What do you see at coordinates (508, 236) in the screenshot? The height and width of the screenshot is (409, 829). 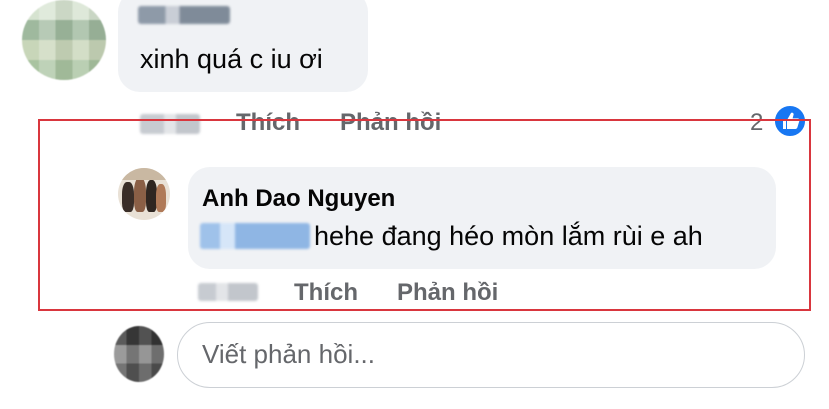 I see `reply-text: hehe đang héo mòn lắm rùi e ah` at bounding box center [508, 236].